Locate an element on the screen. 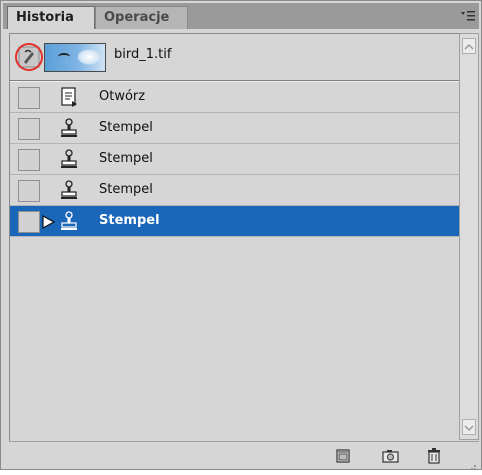 The image size is (482, 475). vertical-scrollbar is located at coordinates (469, 236).